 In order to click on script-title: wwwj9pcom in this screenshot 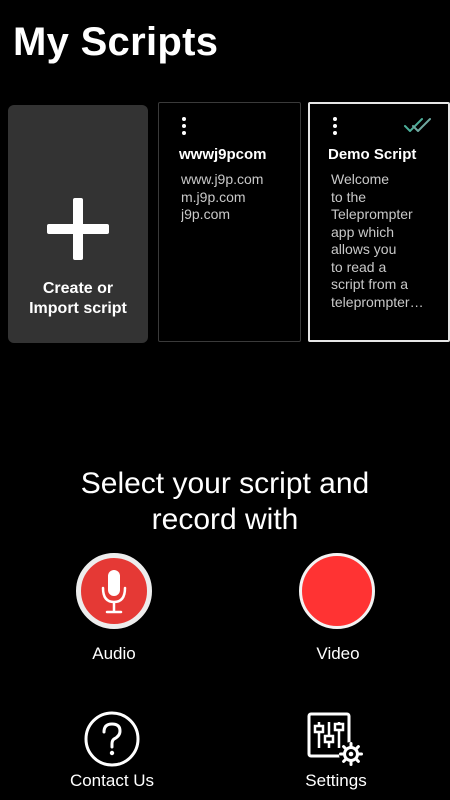, I will do `click(223, 154)`.